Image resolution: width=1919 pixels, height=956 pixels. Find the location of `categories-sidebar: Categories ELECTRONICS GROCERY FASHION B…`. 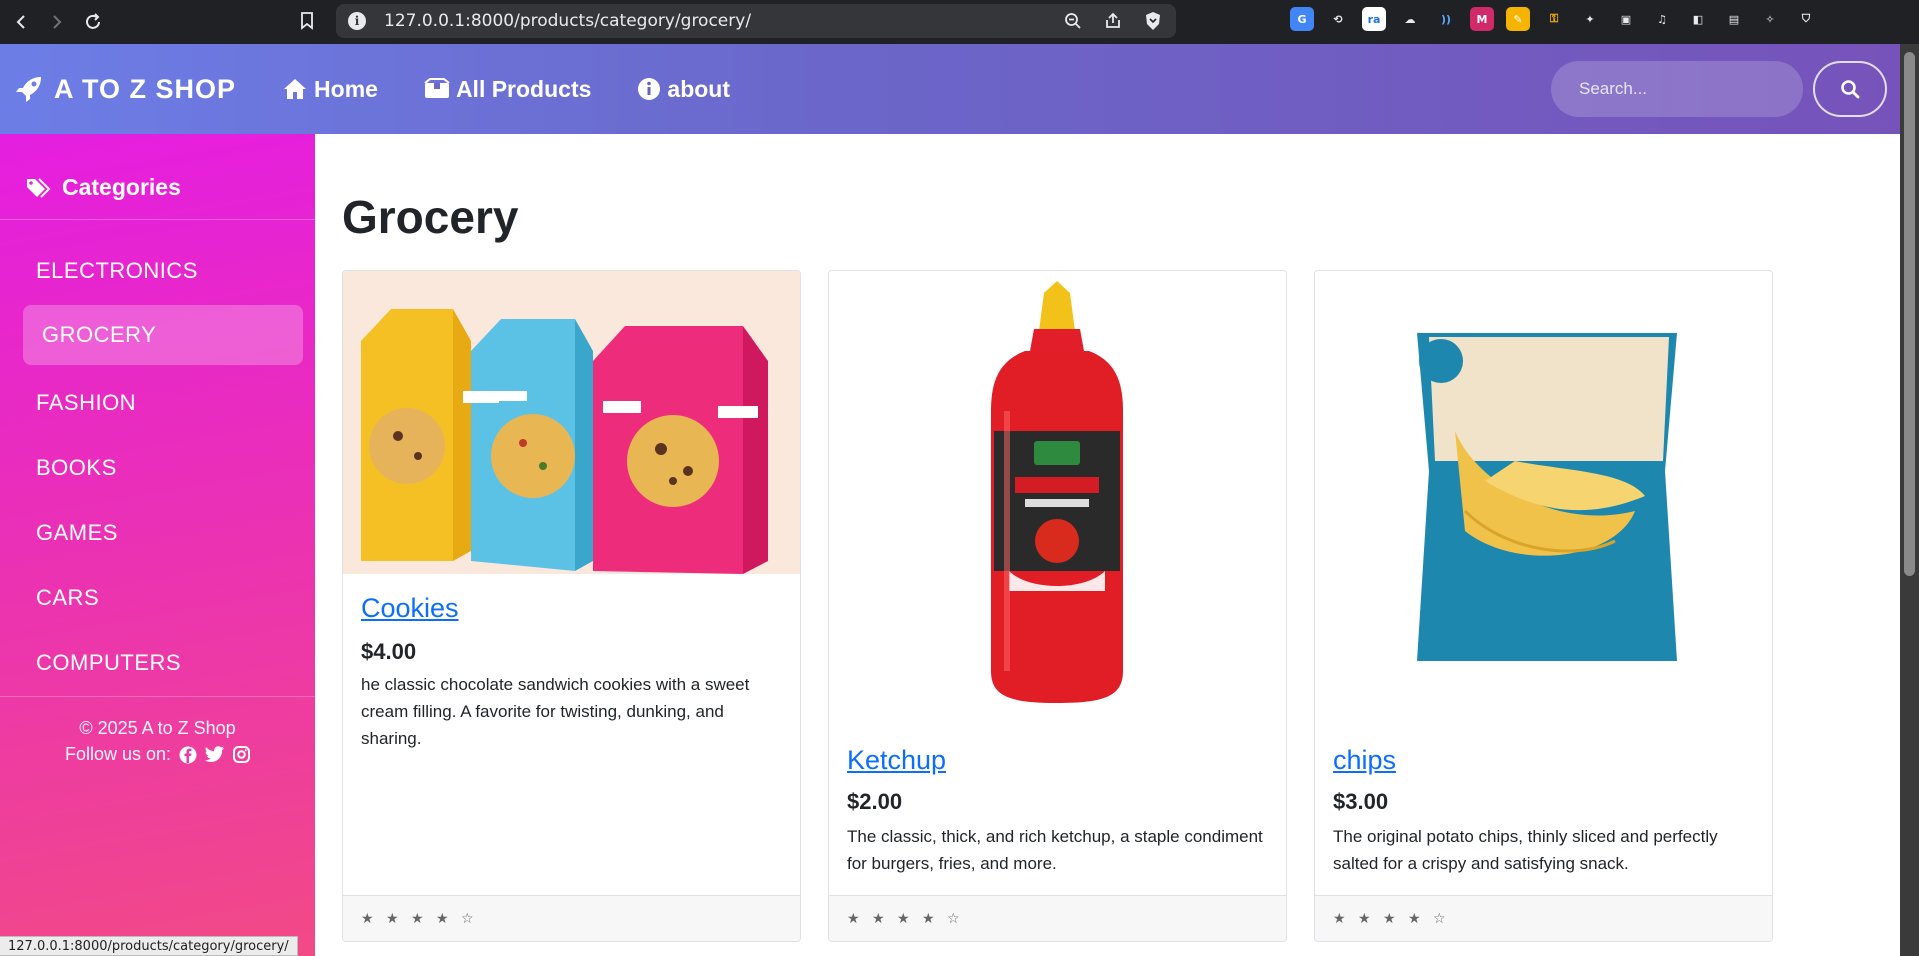

categories-sidebar: Categories ELECTRONICS GROCERY FASHION B… is located at coordinates (157, 545).